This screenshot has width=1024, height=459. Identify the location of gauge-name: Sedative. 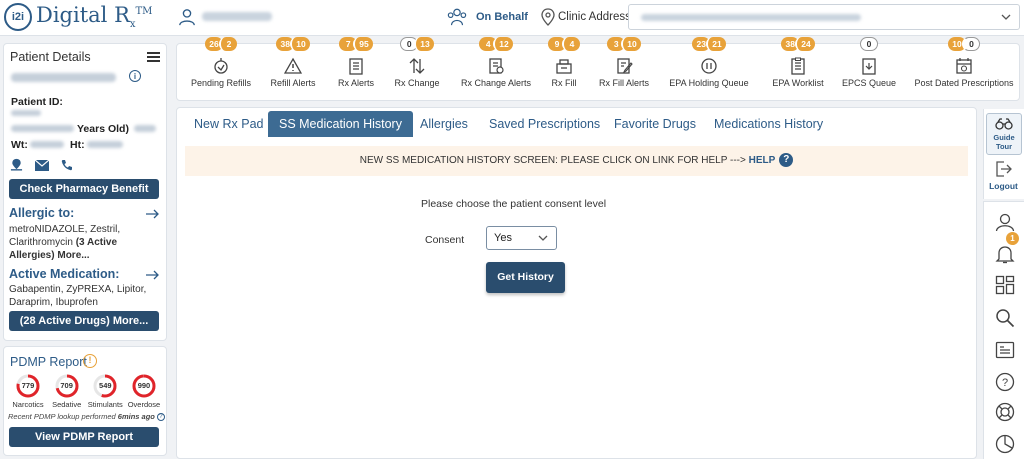
(67, 404).